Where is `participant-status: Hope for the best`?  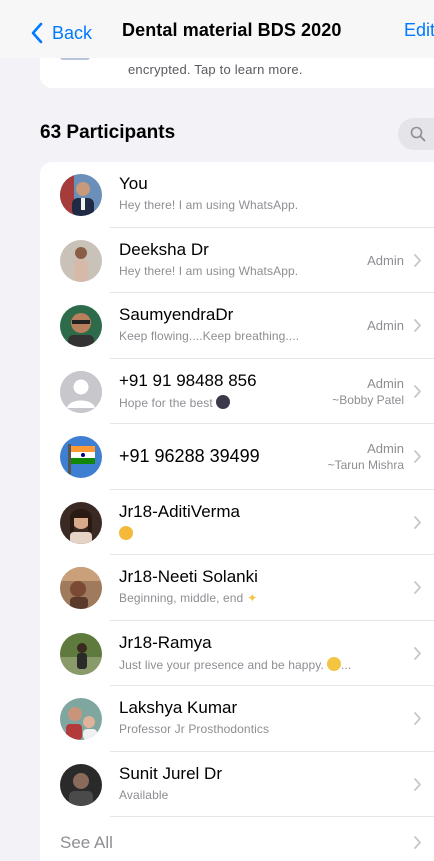
participant-status: Hope for the best is located at coordinates (174, 402).